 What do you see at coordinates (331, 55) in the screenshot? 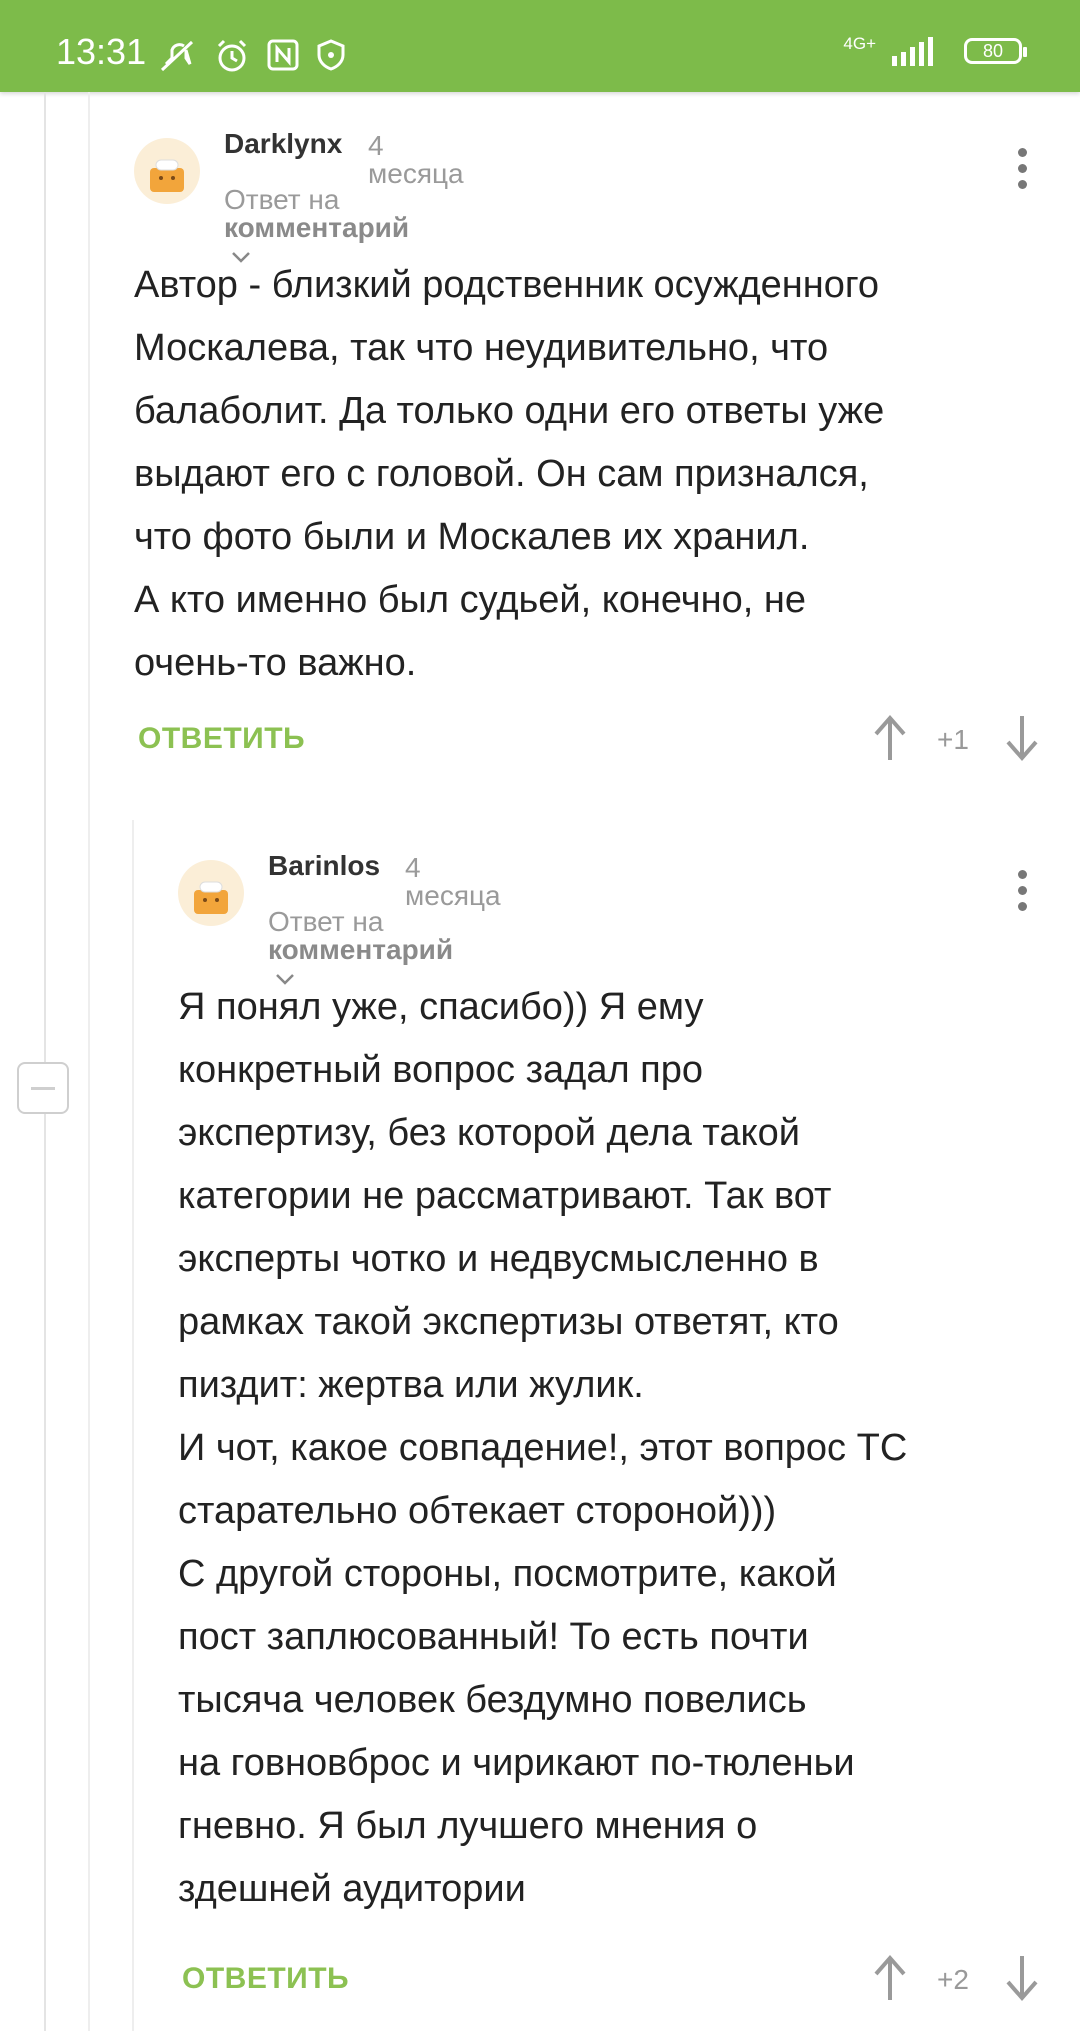
I see `shield-icon` at bounding box center [331, 55].